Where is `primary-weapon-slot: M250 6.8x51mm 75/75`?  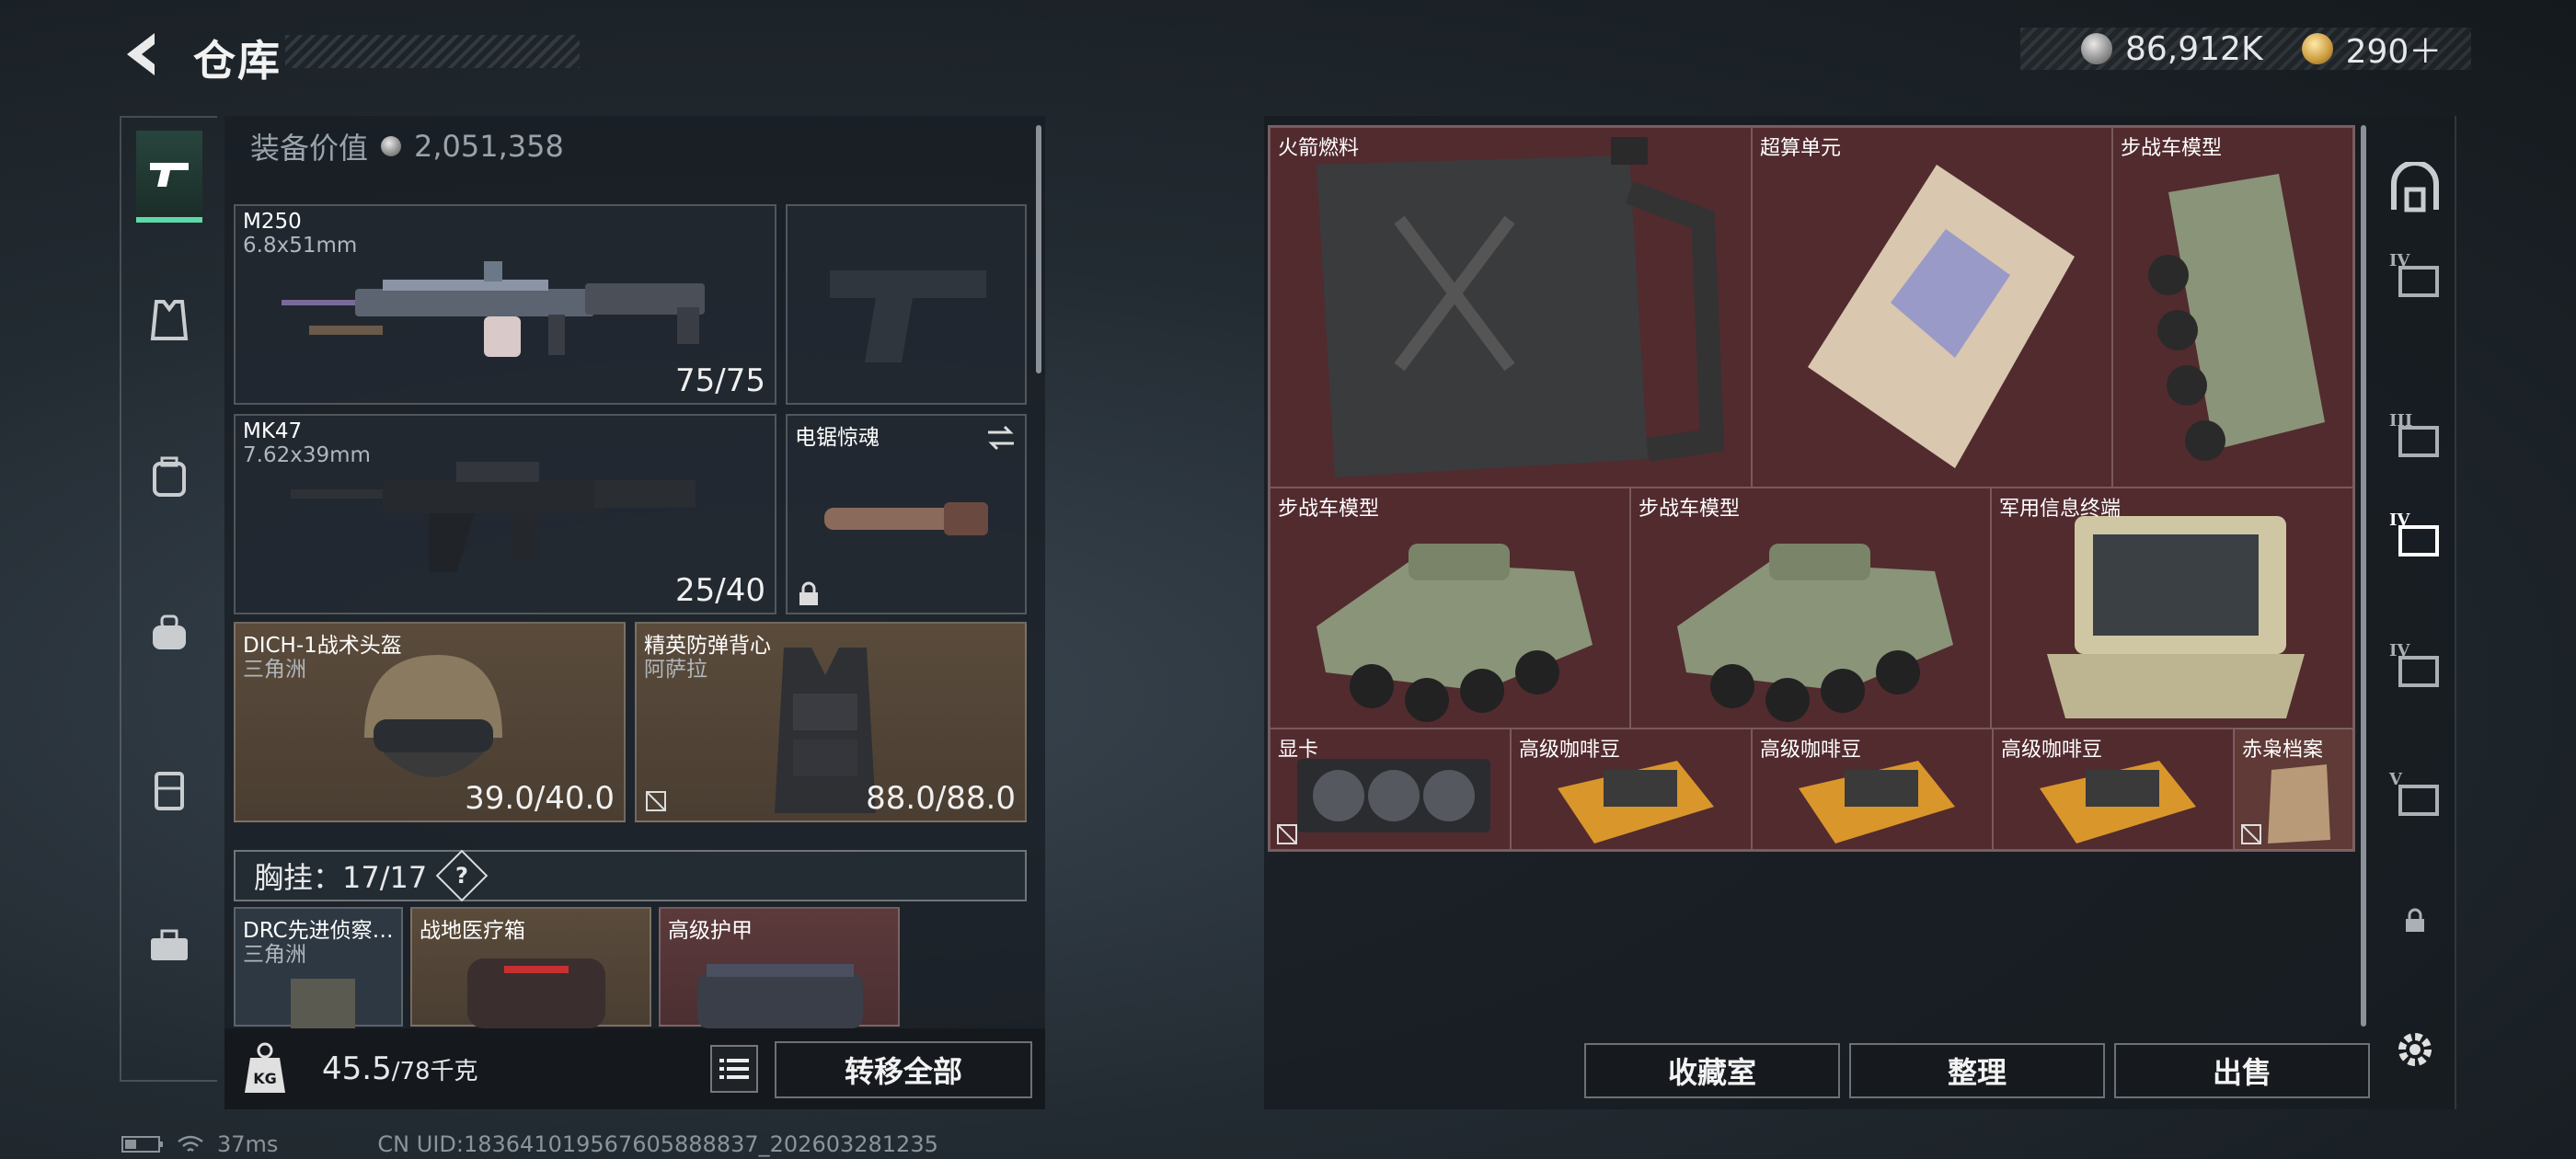
primary-weapon-slot: M250 6.8x51mm 75/75 is located at coordinates (505, 304).